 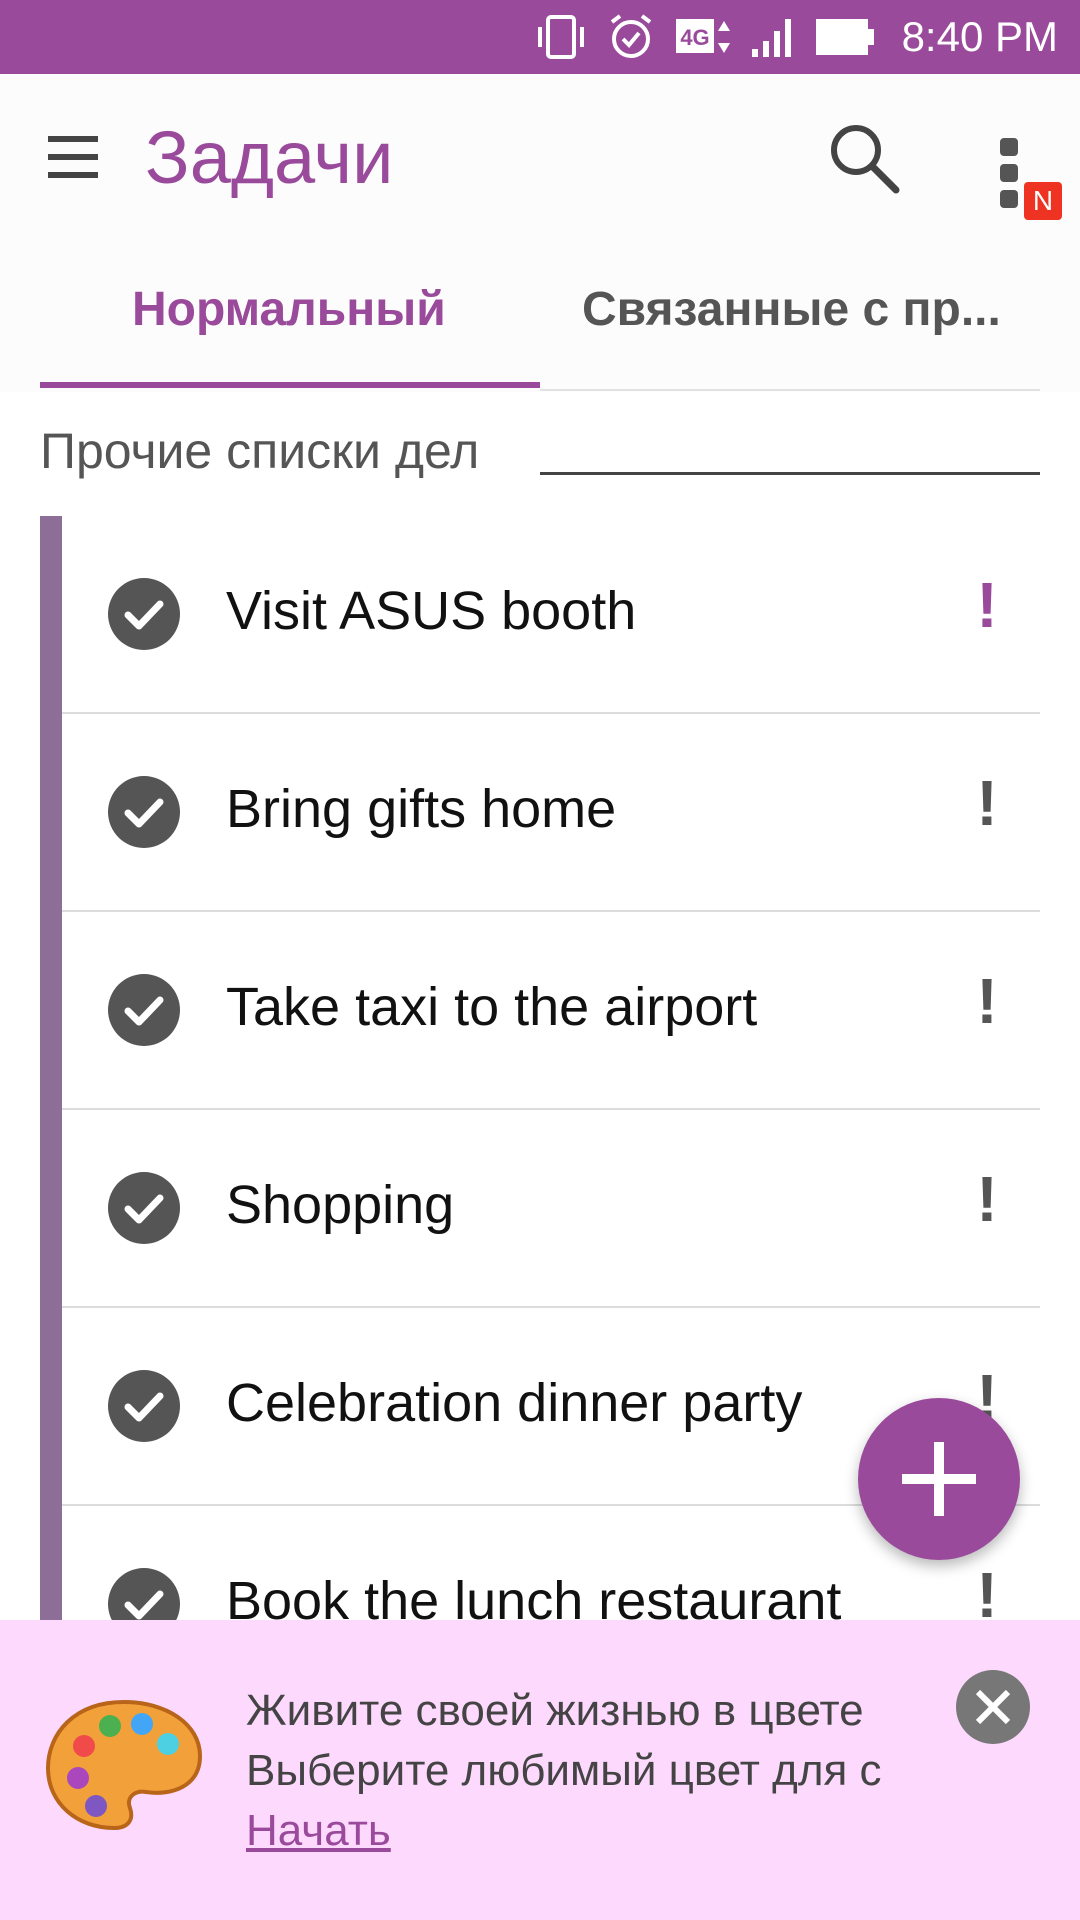 I want to click on tab-indicator, so click(x=290, y=385).